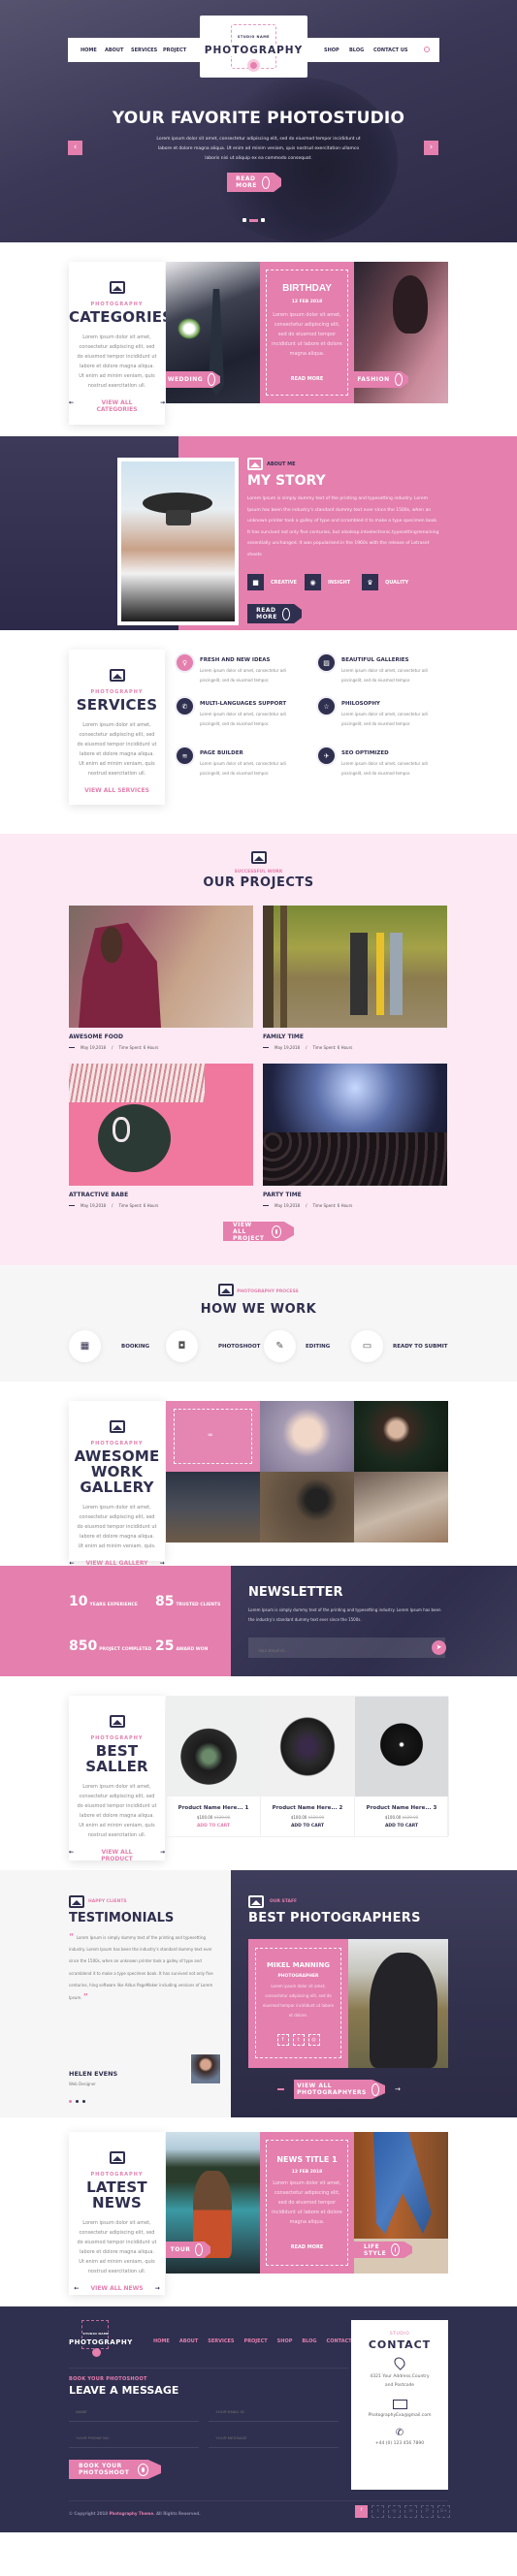 The height and width of the screenshot is (2576, 517). Describe the element at coordinates (131, 2513) in the screenshot. I see `copyright-brand-link: Photography Theme` at that location.